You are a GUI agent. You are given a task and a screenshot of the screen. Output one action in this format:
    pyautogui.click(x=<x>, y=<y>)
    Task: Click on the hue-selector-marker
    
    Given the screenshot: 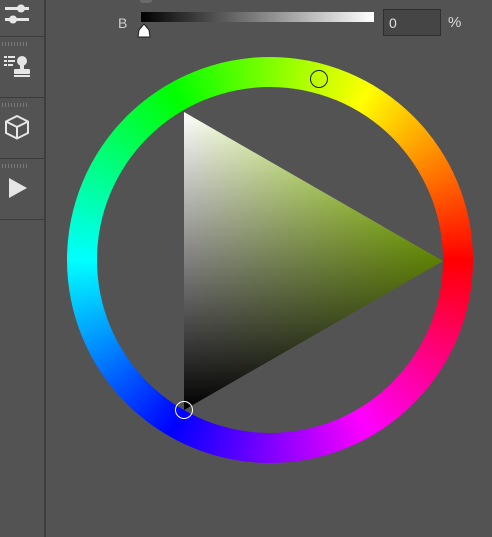 What is the action you would take?
    pyautogui.click(x=319, y=79)
    